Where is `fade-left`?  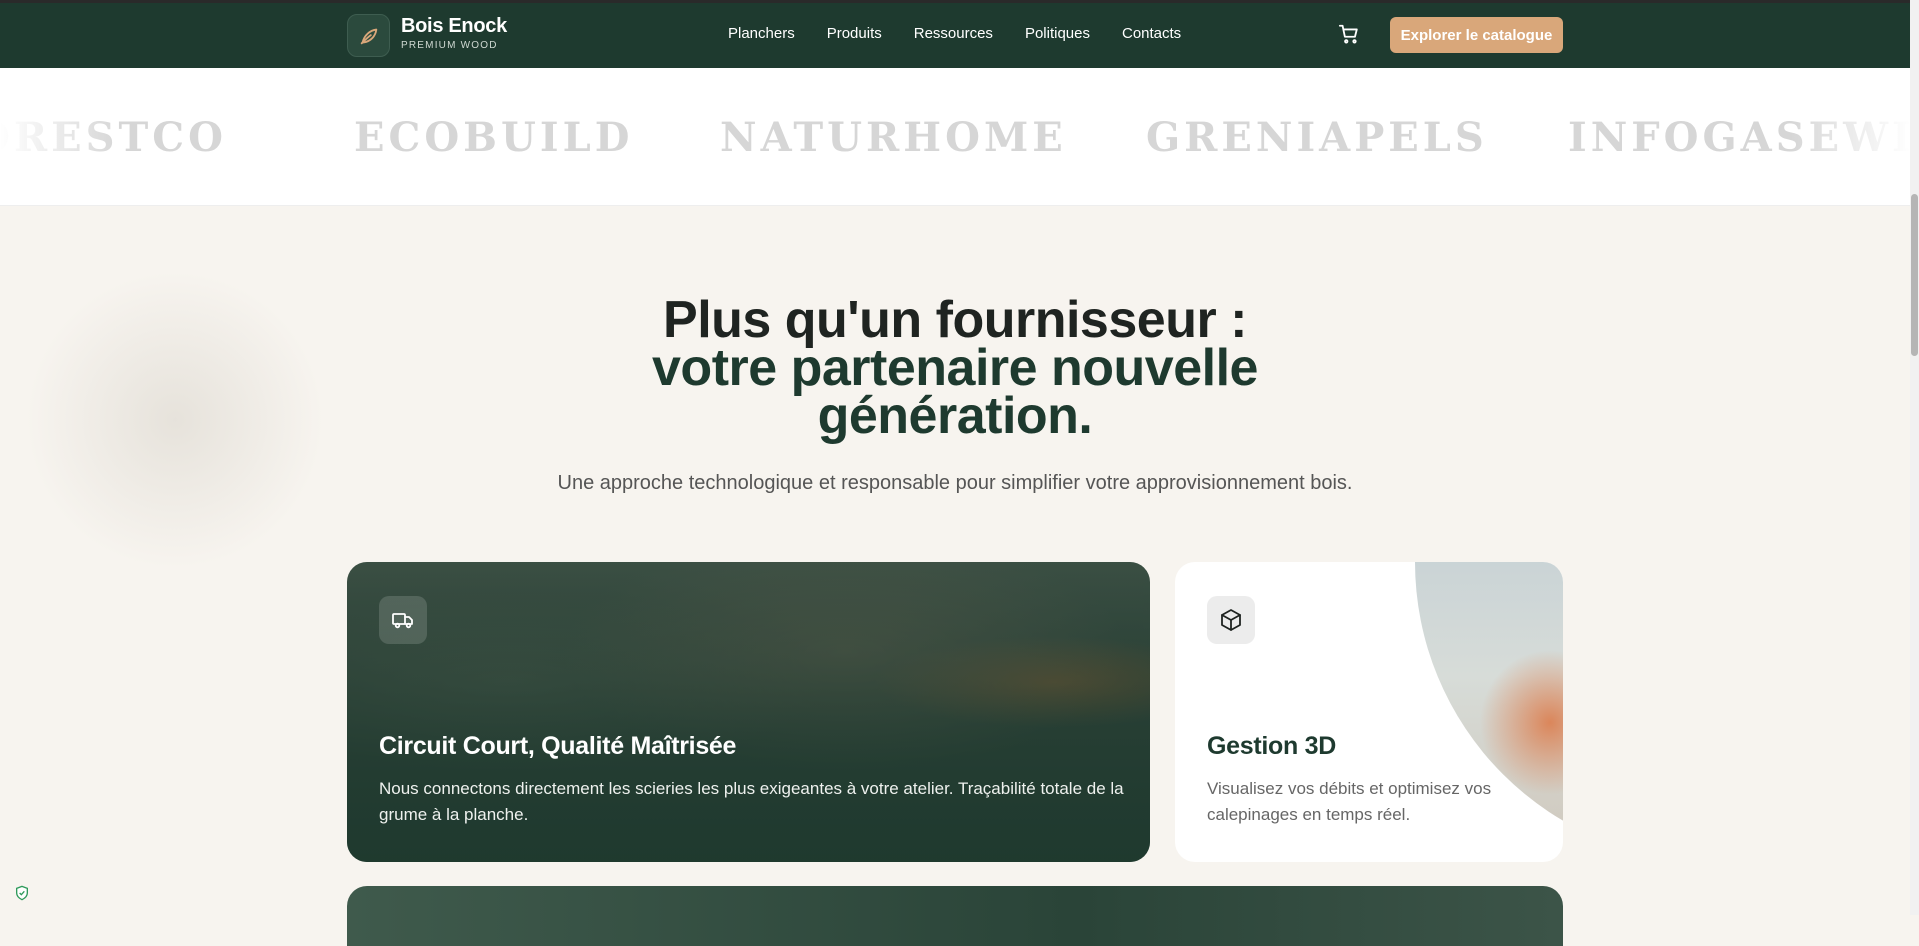 fade-left is located at coordinates (60, 136).